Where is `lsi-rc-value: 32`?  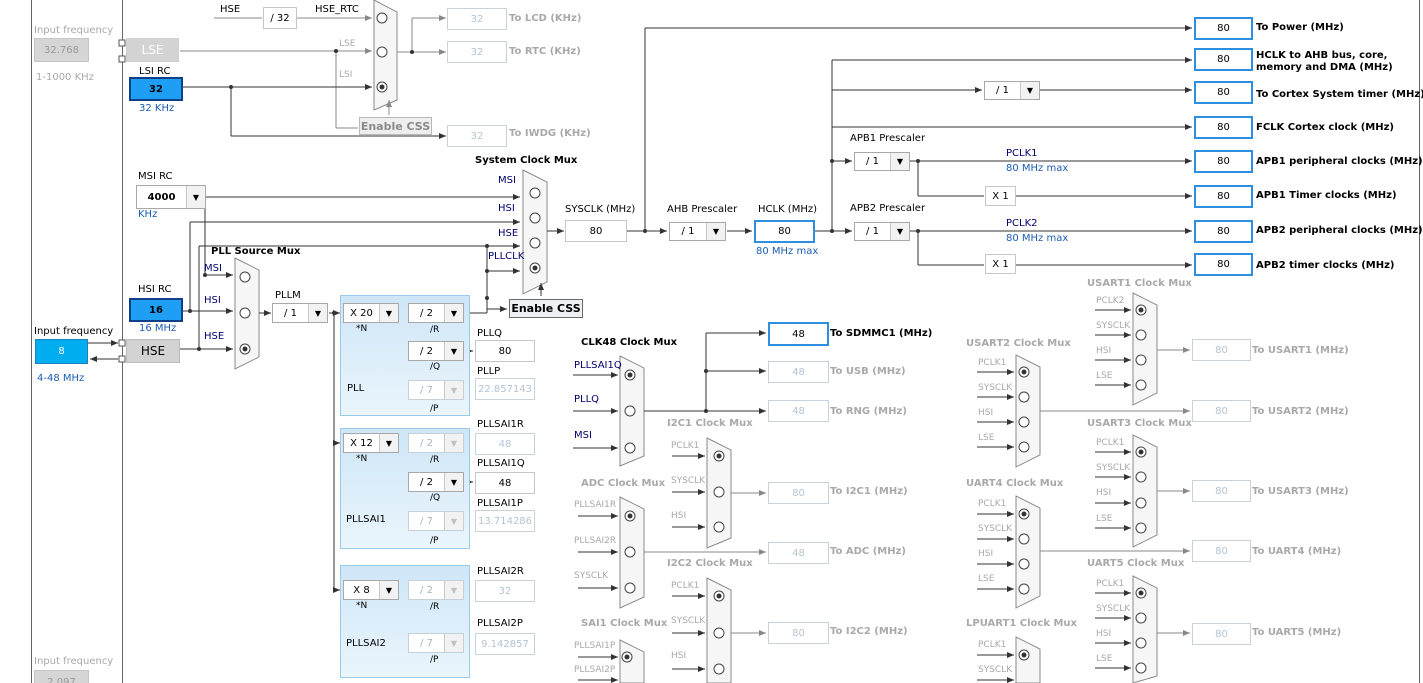
lsi-rc-value: 32 is located at coordinates (156, 89).